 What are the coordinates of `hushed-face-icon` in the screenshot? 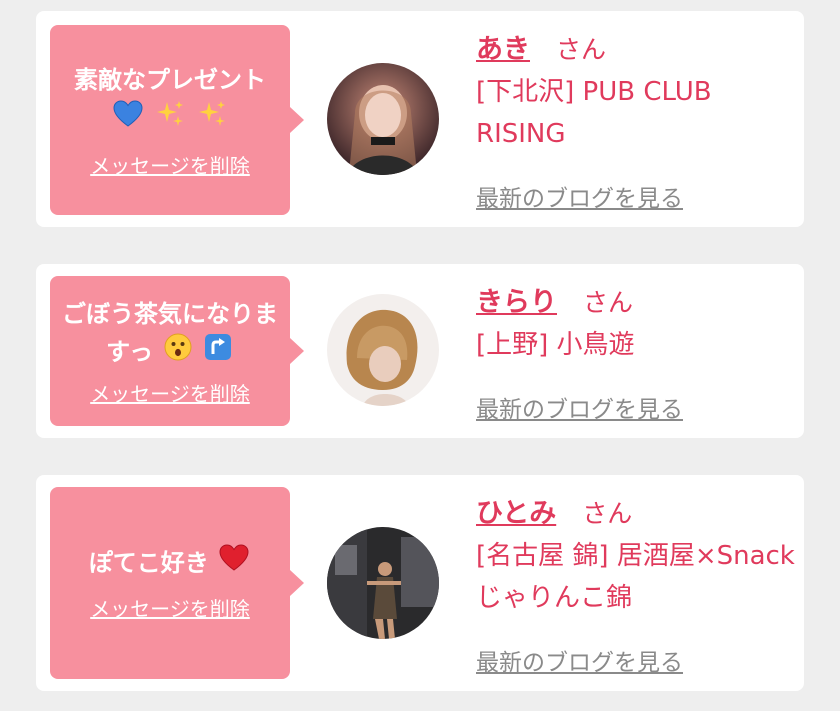 It's located at (178, 352).